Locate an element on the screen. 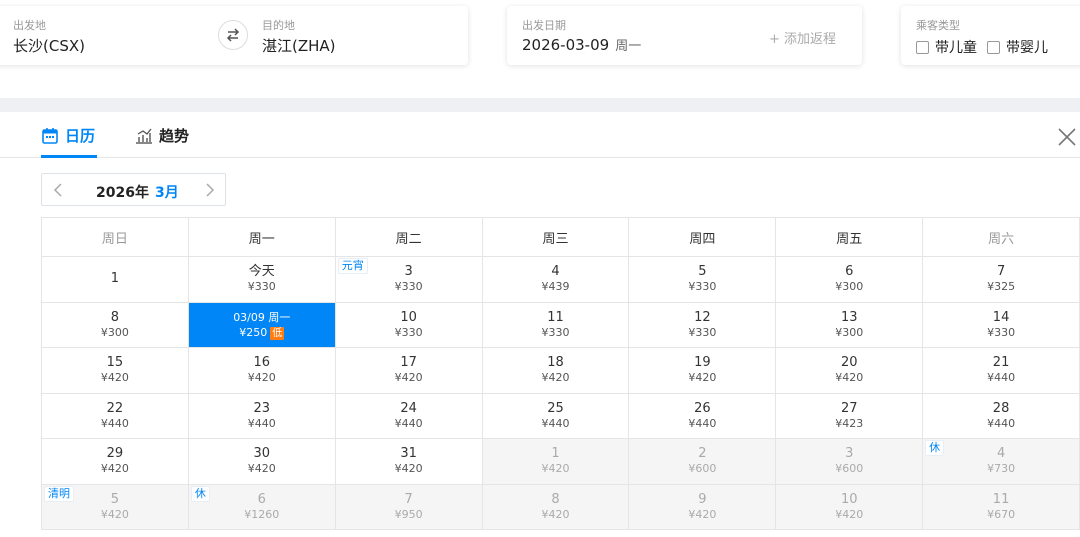  calendar-icon is located at coordinates (50, 135).